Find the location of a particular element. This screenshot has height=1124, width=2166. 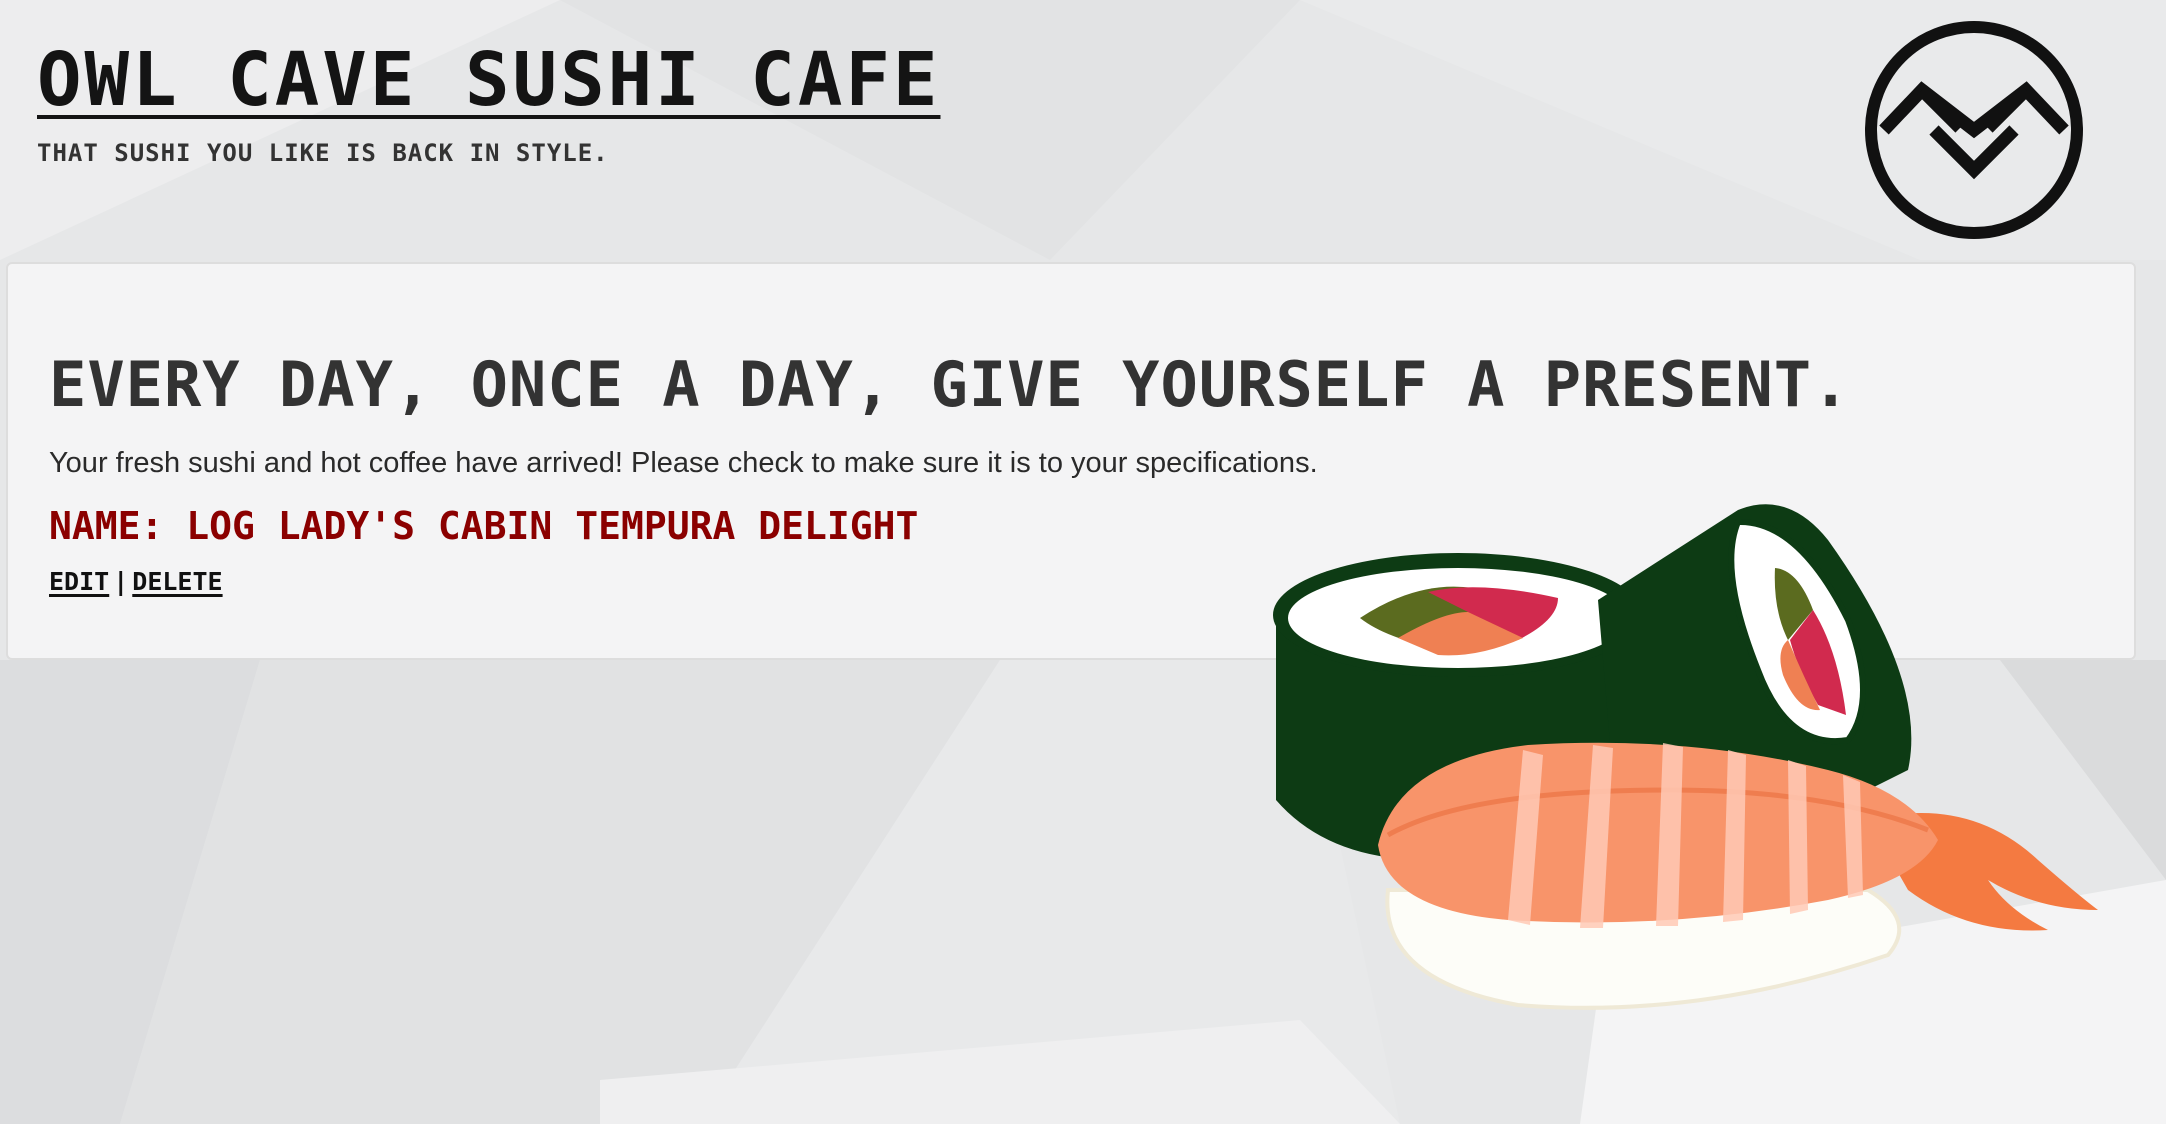

order-name: Name: Log Lady's Cabin Tempura Delight is located at coordinates (484, 526).